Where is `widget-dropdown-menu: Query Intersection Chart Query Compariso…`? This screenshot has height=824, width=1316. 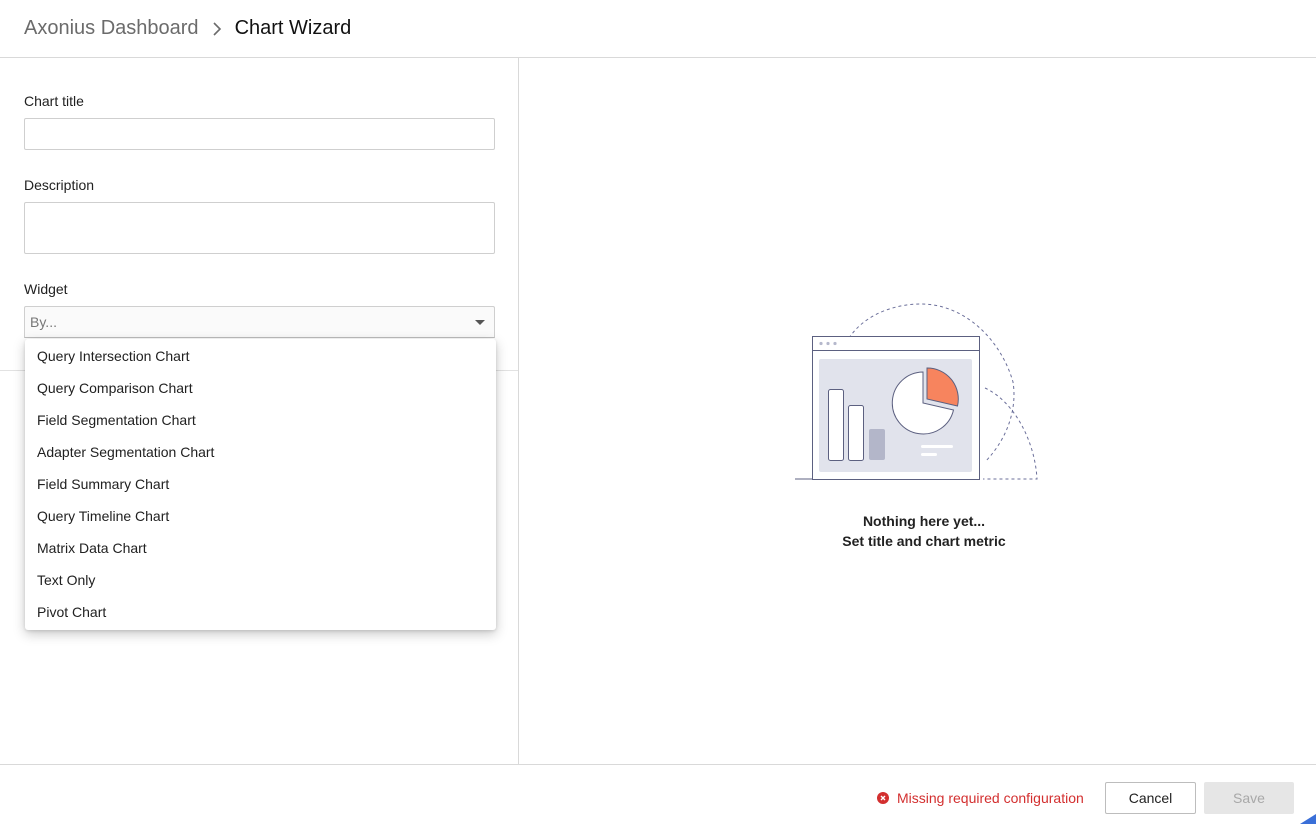
widget-dropdown-menu: Query Intersection Chart Query Compariso… is located at coordinates (260, 484).